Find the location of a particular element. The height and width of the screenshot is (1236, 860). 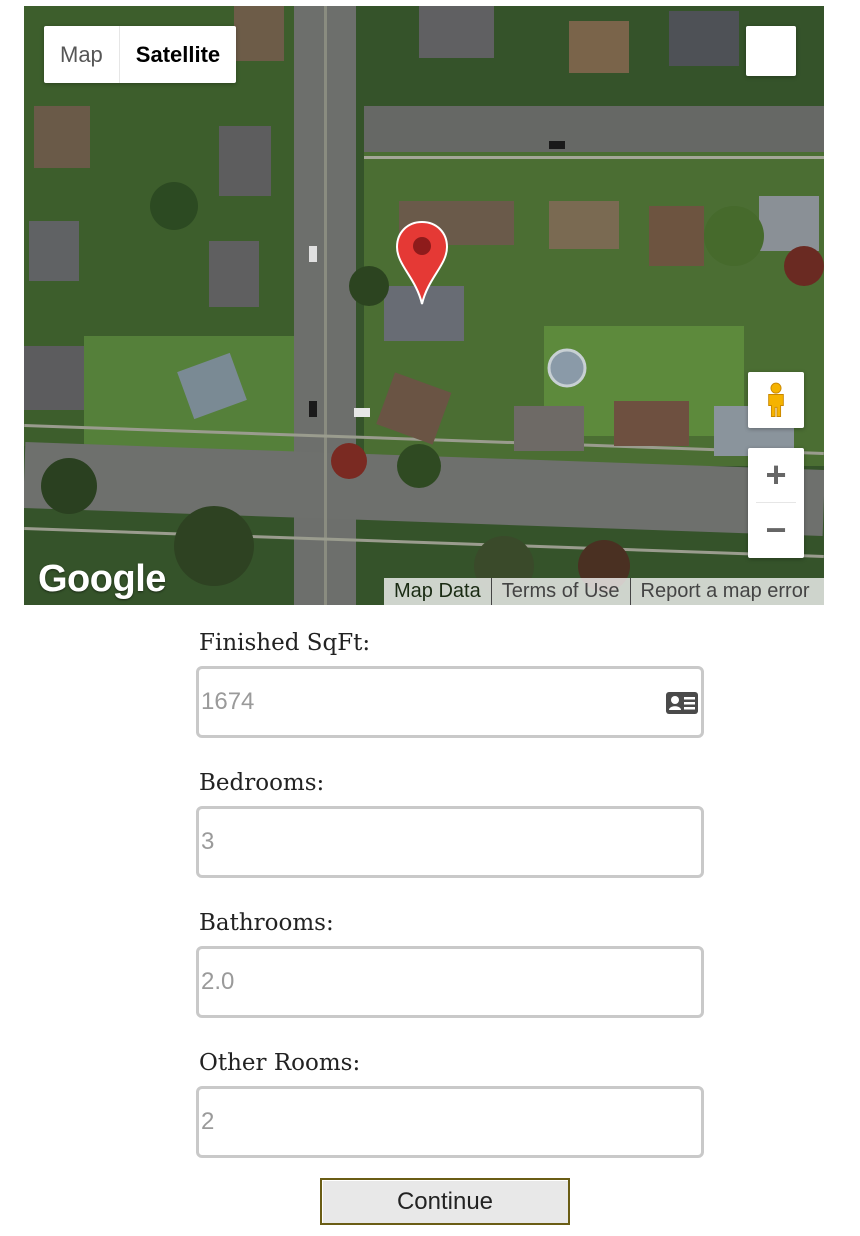

other-rooms-label: Other Rooms: is located at coordinates (280, 1063).